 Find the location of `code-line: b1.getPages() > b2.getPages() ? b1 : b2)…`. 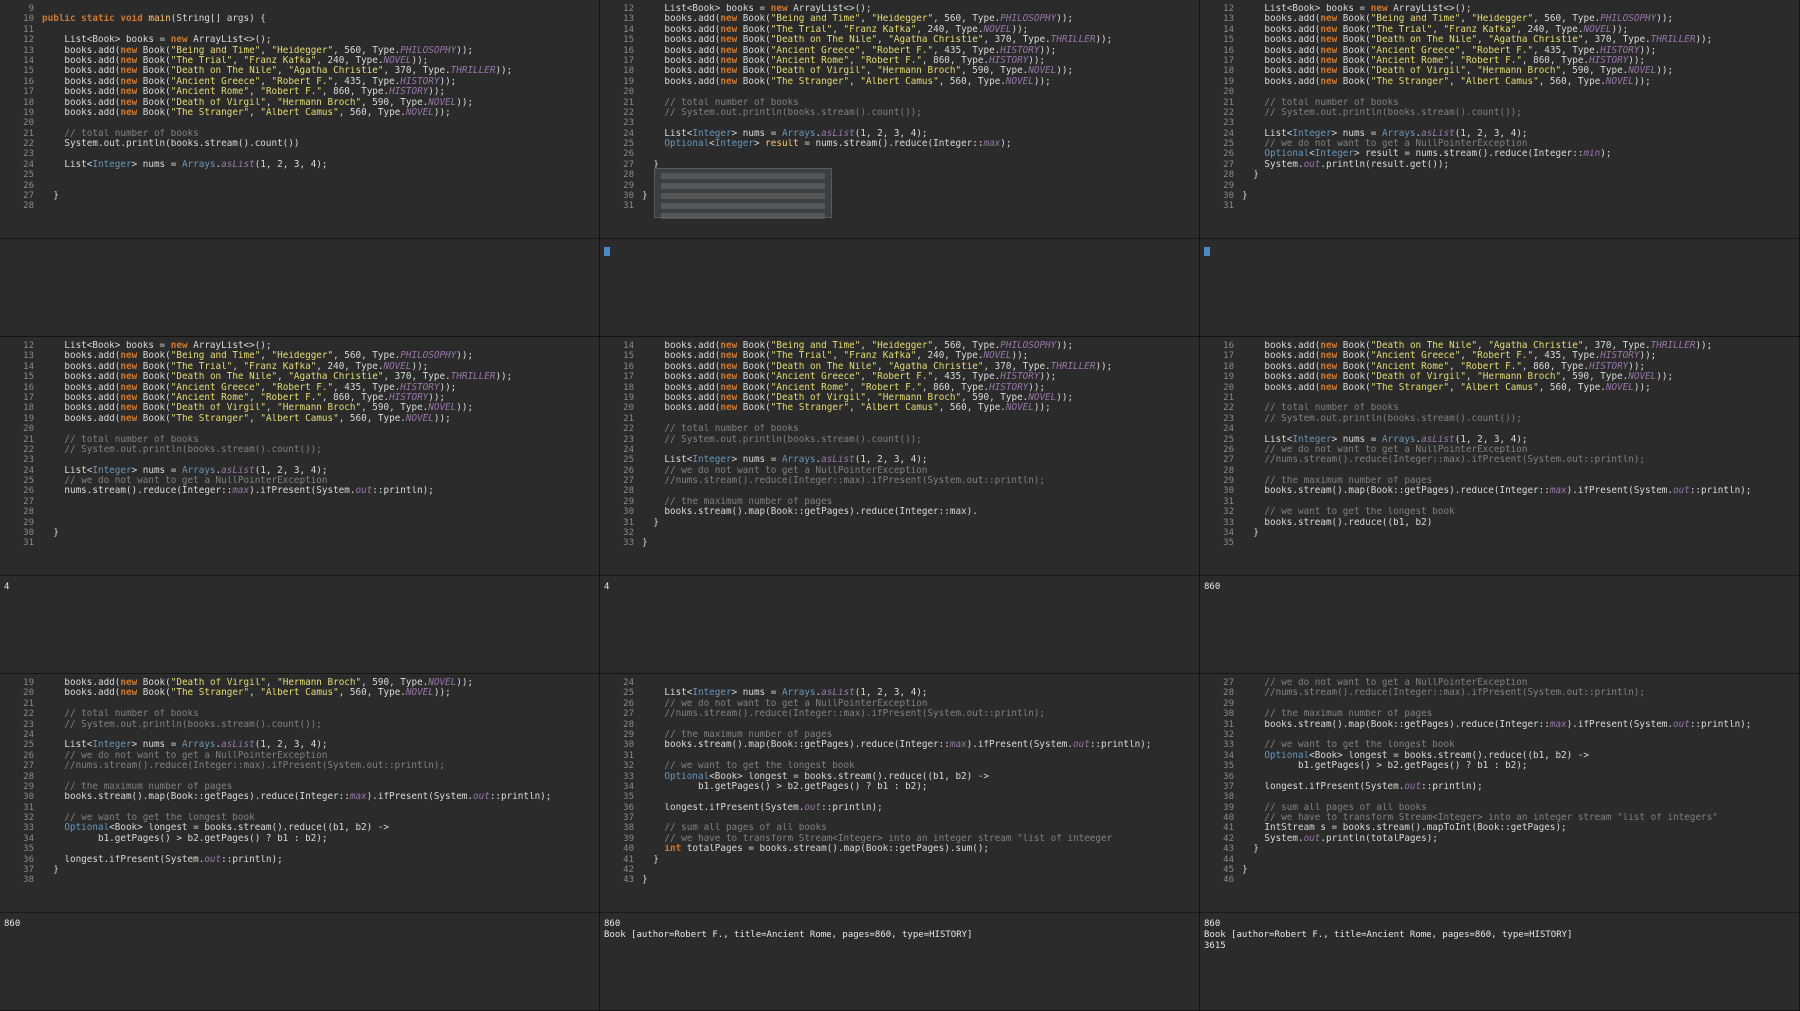

code-line: b1.getPages() > b2.getPages() ? b1 : b2)… is located at coordinates (919, 787).